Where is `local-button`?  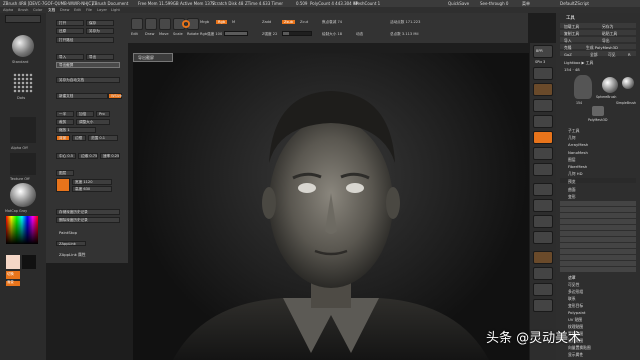 local-button is located at coordinates (543, 169).